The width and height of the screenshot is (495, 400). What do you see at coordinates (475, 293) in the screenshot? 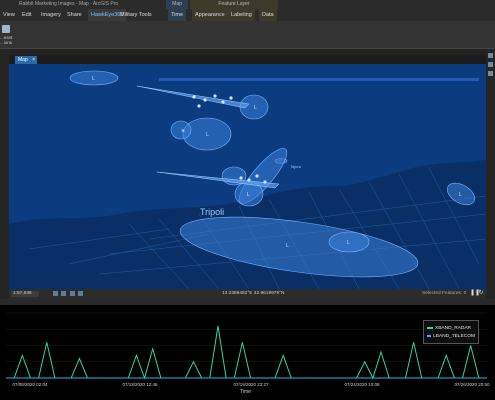
I see `pause-icon: ❚❚` at bounding box center [475, 293].